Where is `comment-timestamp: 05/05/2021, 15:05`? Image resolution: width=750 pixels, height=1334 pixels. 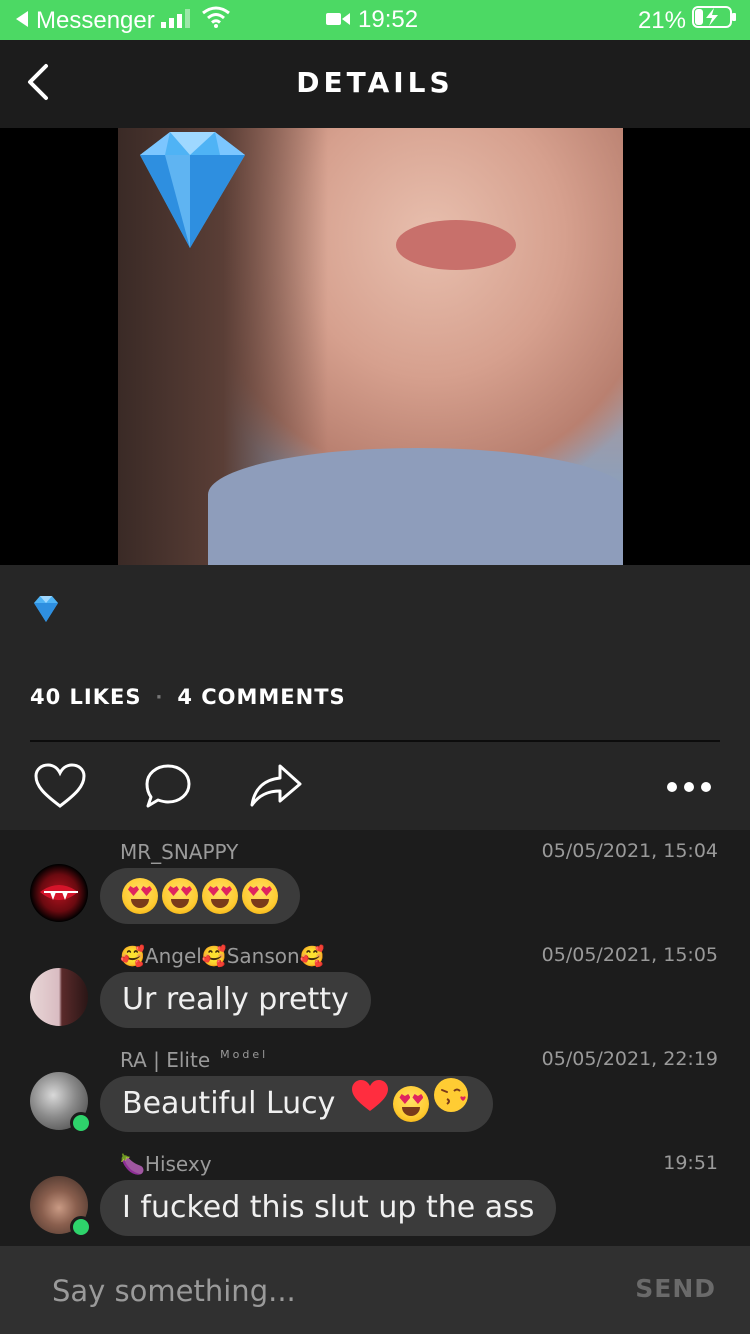 comment-timestamp: 05/05/2021, 15:05 is located at coordinates (629, 955).